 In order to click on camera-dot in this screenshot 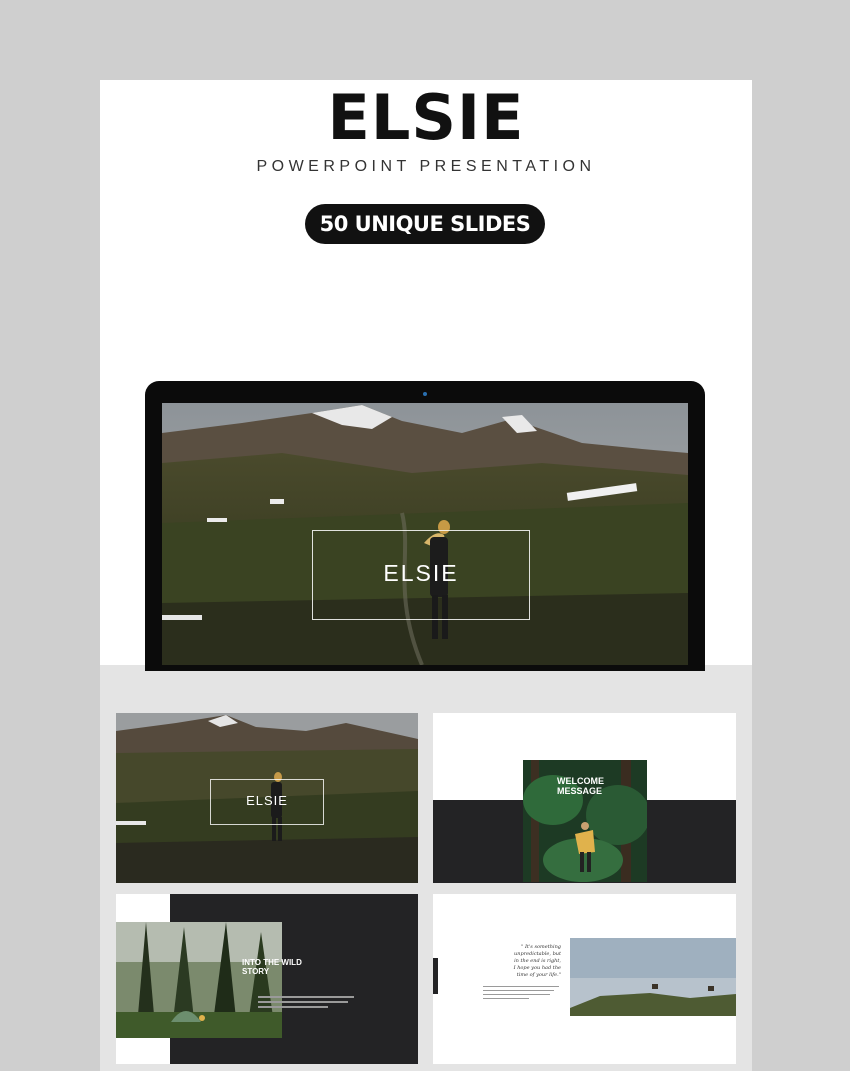, I will do `click(425, 394)`.